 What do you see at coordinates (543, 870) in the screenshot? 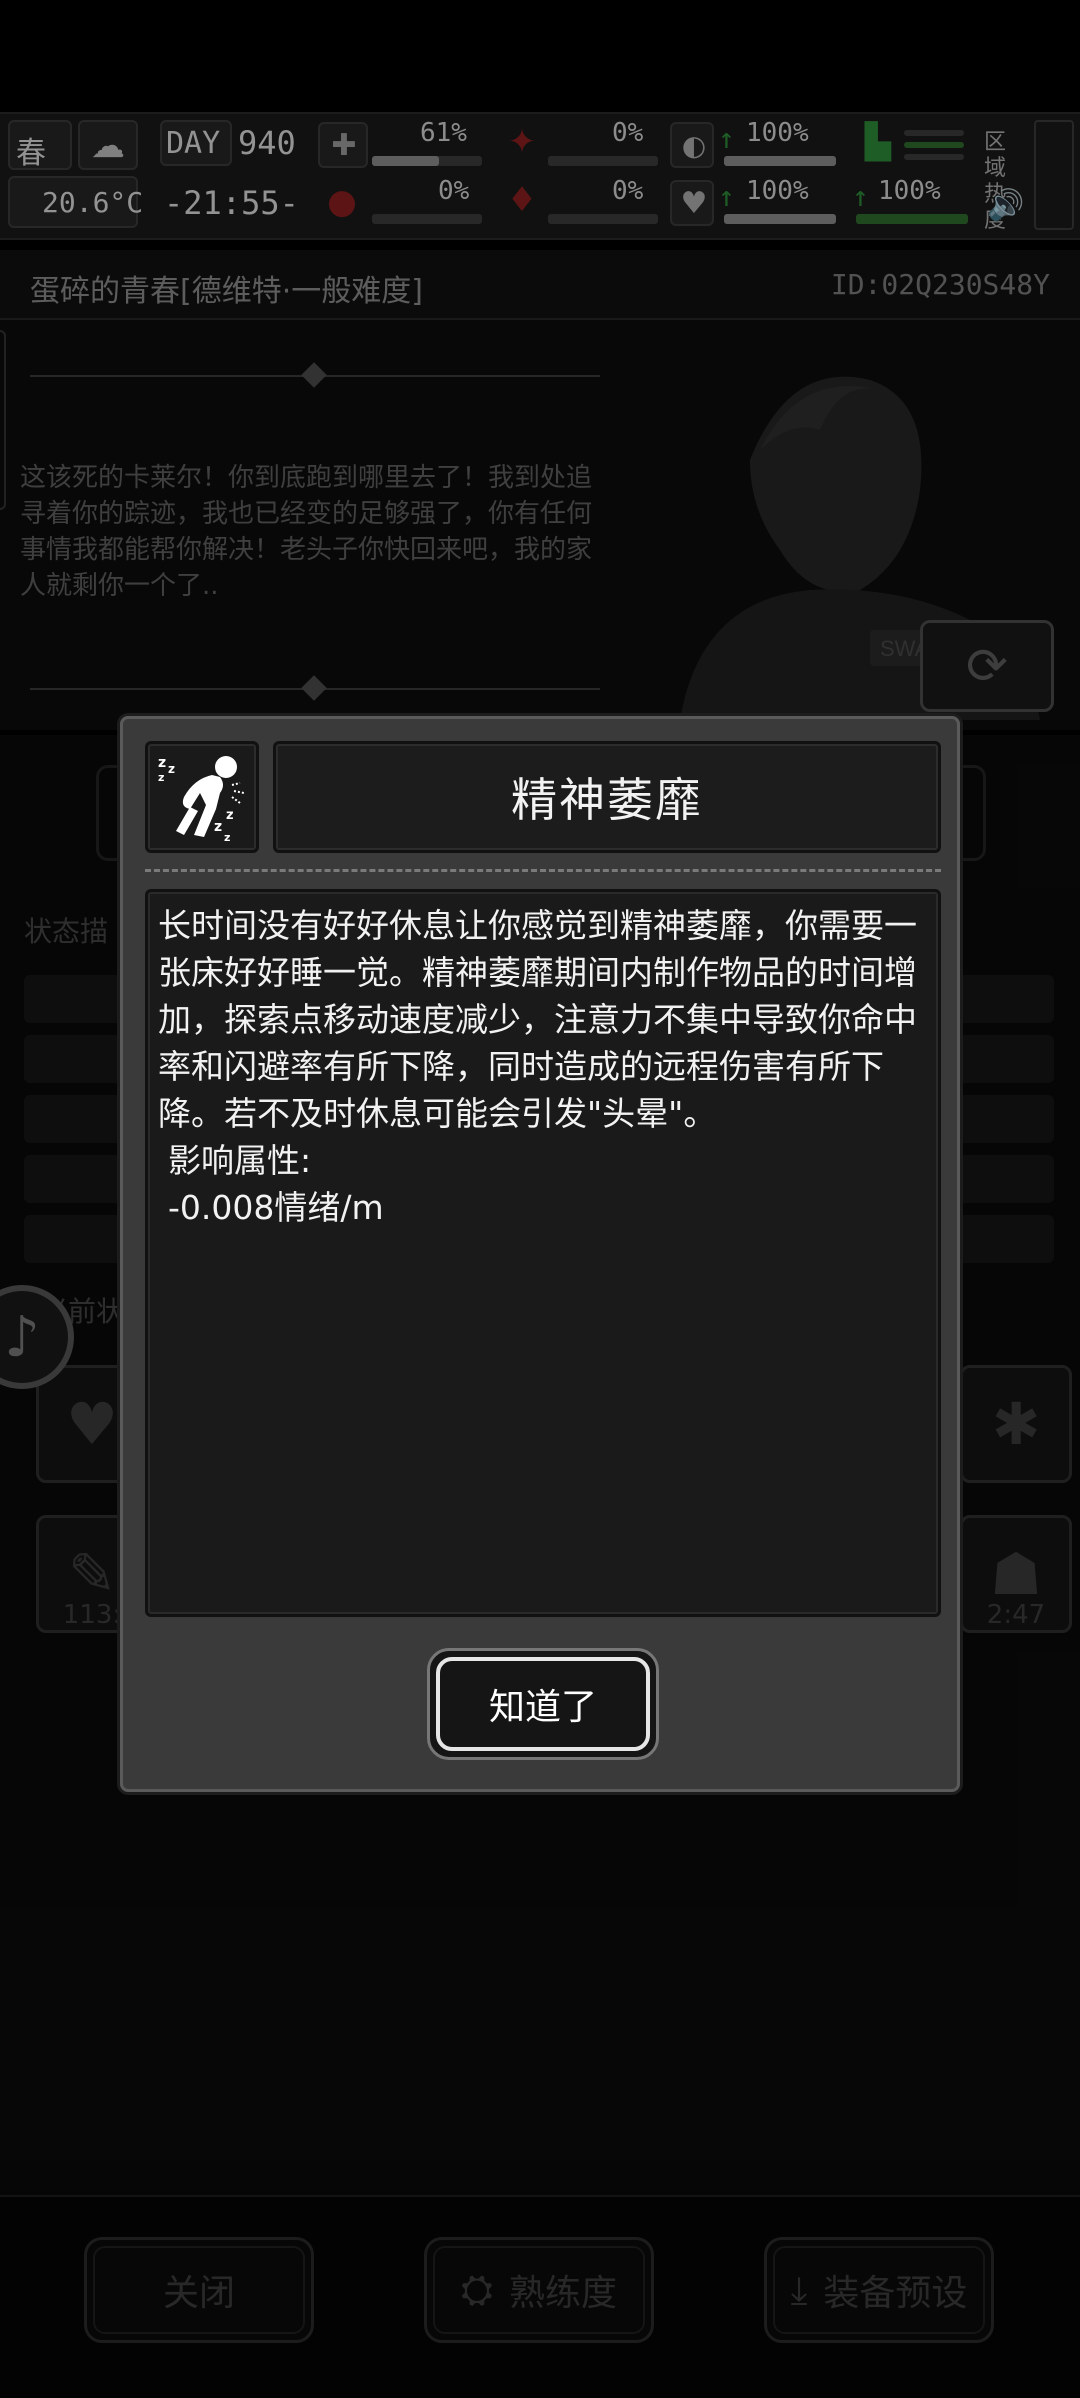
I see `dialog-dashed-divider` at bounding box center [543, 870].